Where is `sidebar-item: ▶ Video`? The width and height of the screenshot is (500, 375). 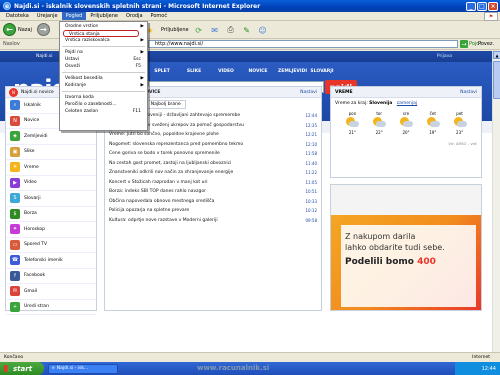 sidebar-item: ▶ Video is located at coordinates (51, 183).